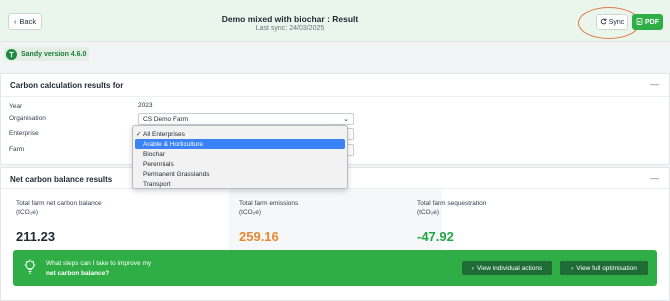  What do you see at coordinates (36, 236) in the screenshot?
I see `stat-value: 211.23` at bounding box center [36, 236].